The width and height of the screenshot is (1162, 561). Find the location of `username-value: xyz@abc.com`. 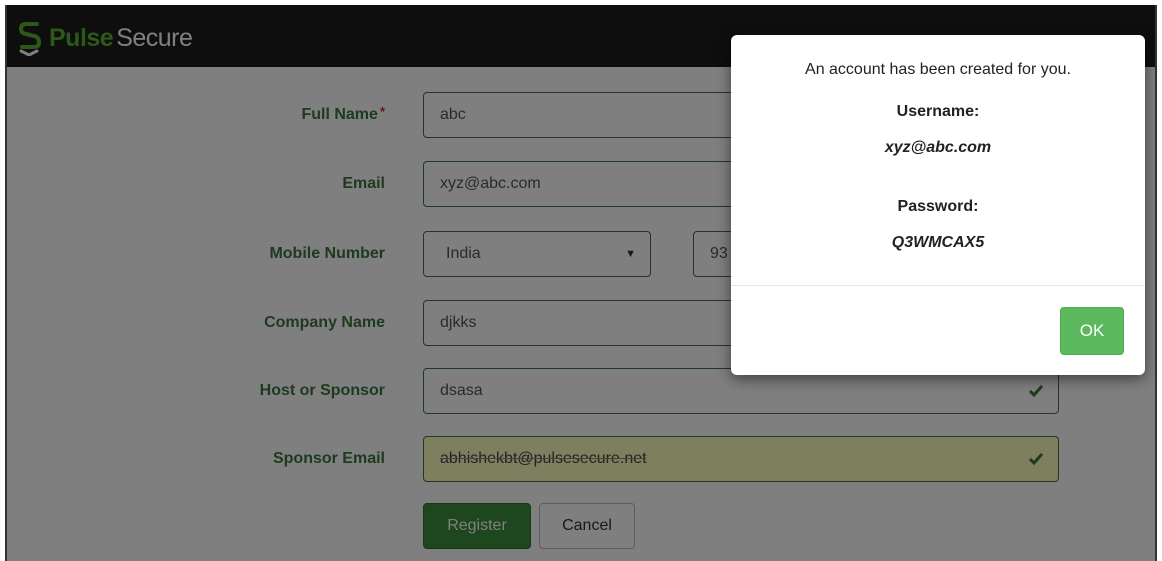

username-value: xyz@abc.com is located at coordinates (938, 147).